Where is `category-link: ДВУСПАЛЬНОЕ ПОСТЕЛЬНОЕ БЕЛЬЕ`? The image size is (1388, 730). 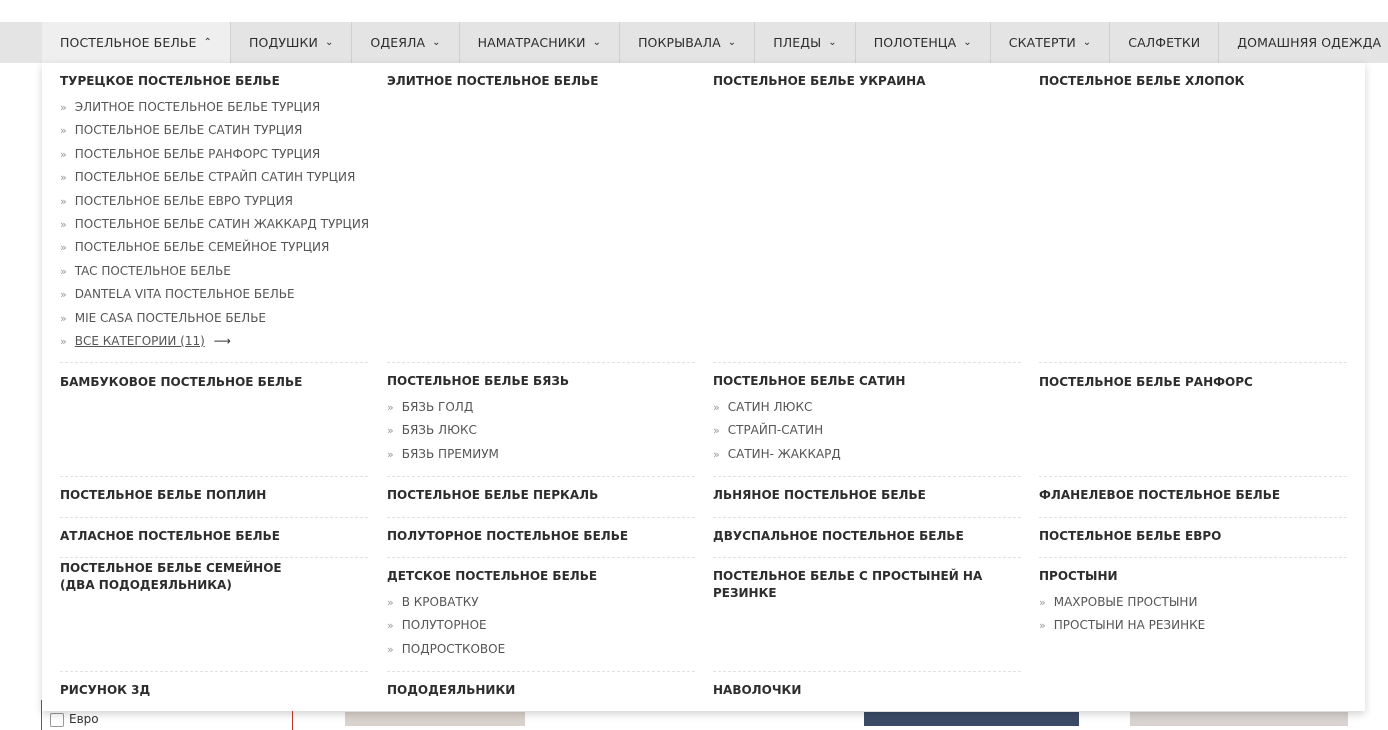
category-link: ДВУСПАЛЬНОЕ ПОСТЕЛЬНОЕ БЕЛЬЕ is located at coordinates (867, 536).